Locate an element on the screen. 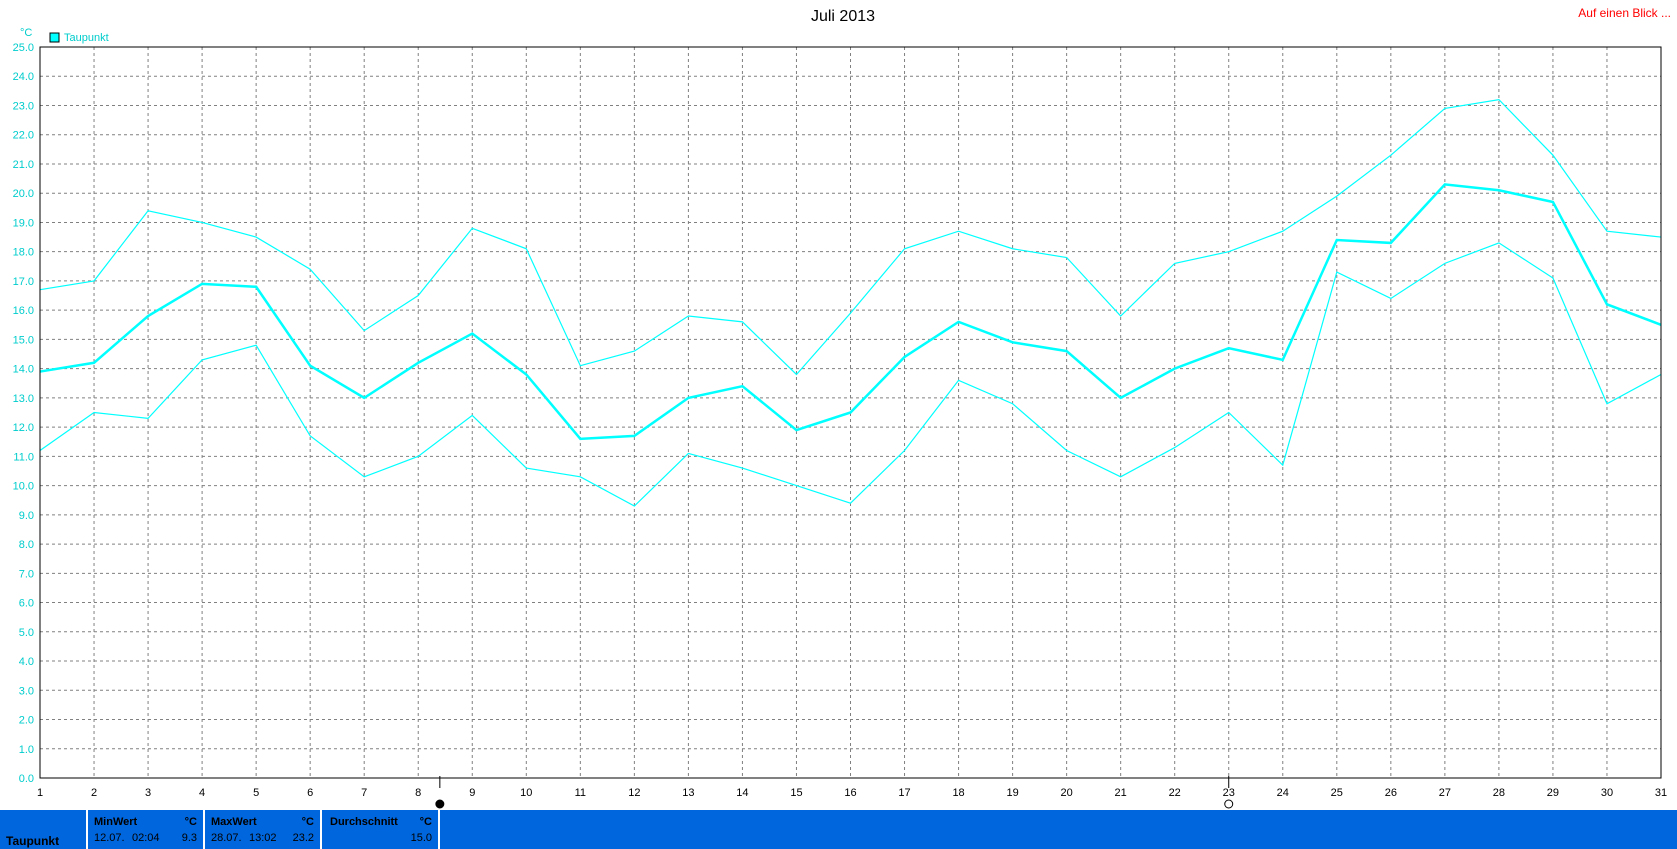  y-tick-label: 18.0 is located at coordinates (23, 253).